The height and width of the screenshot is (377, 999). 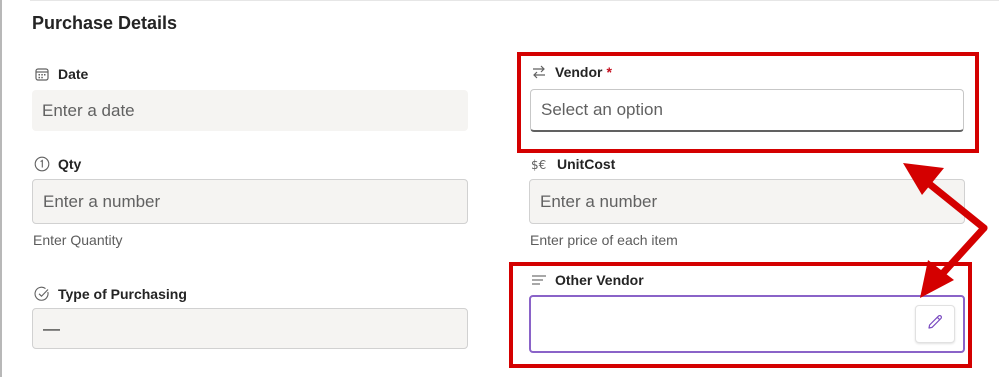 I want to click on arrow-to-vendor, so click(x=945, y=197).